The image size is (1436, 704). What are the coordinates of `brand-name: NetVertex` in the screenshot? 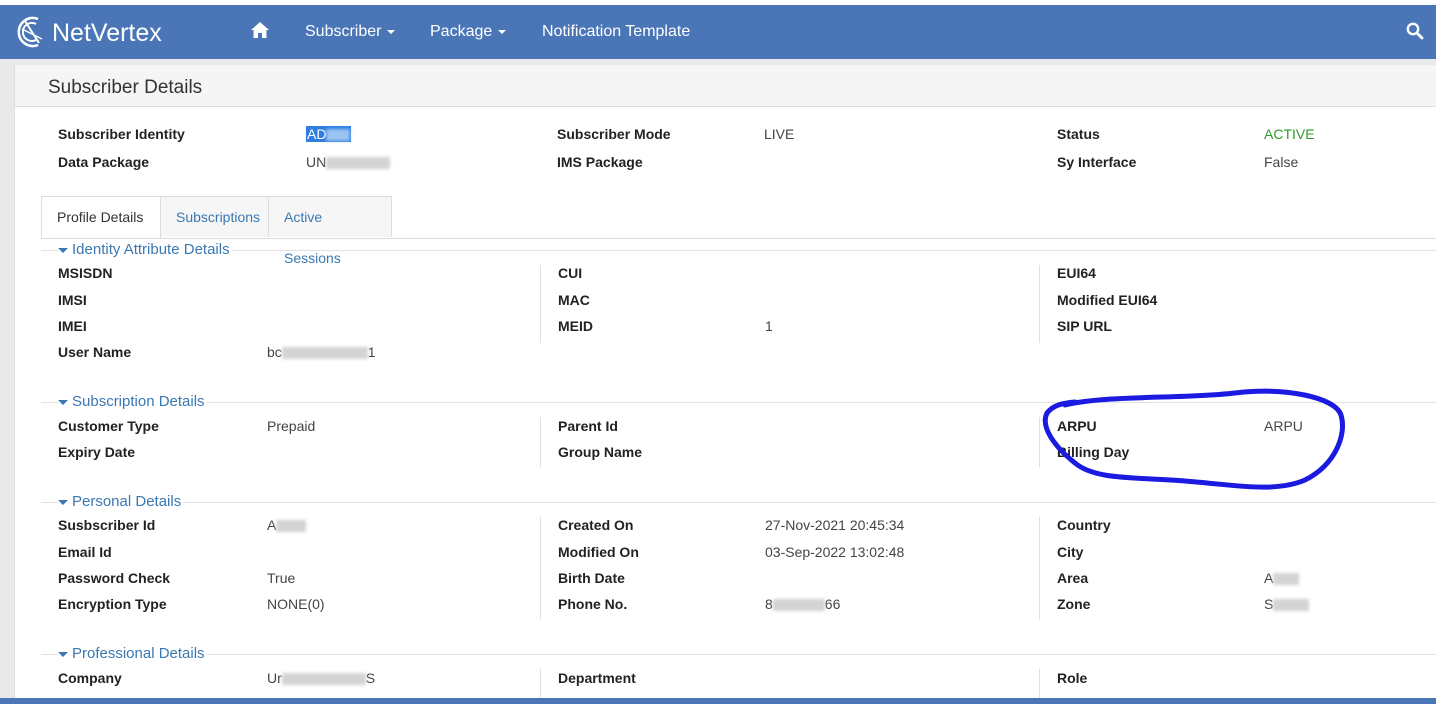 It's located at (107, 33).